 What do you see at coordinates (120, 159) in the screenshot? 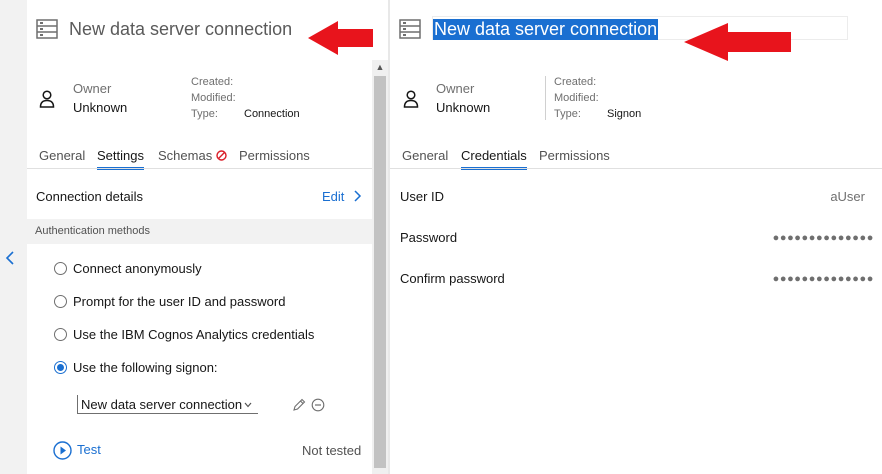
I see `tab-settings: Settings` at bounding box center [120, 159].